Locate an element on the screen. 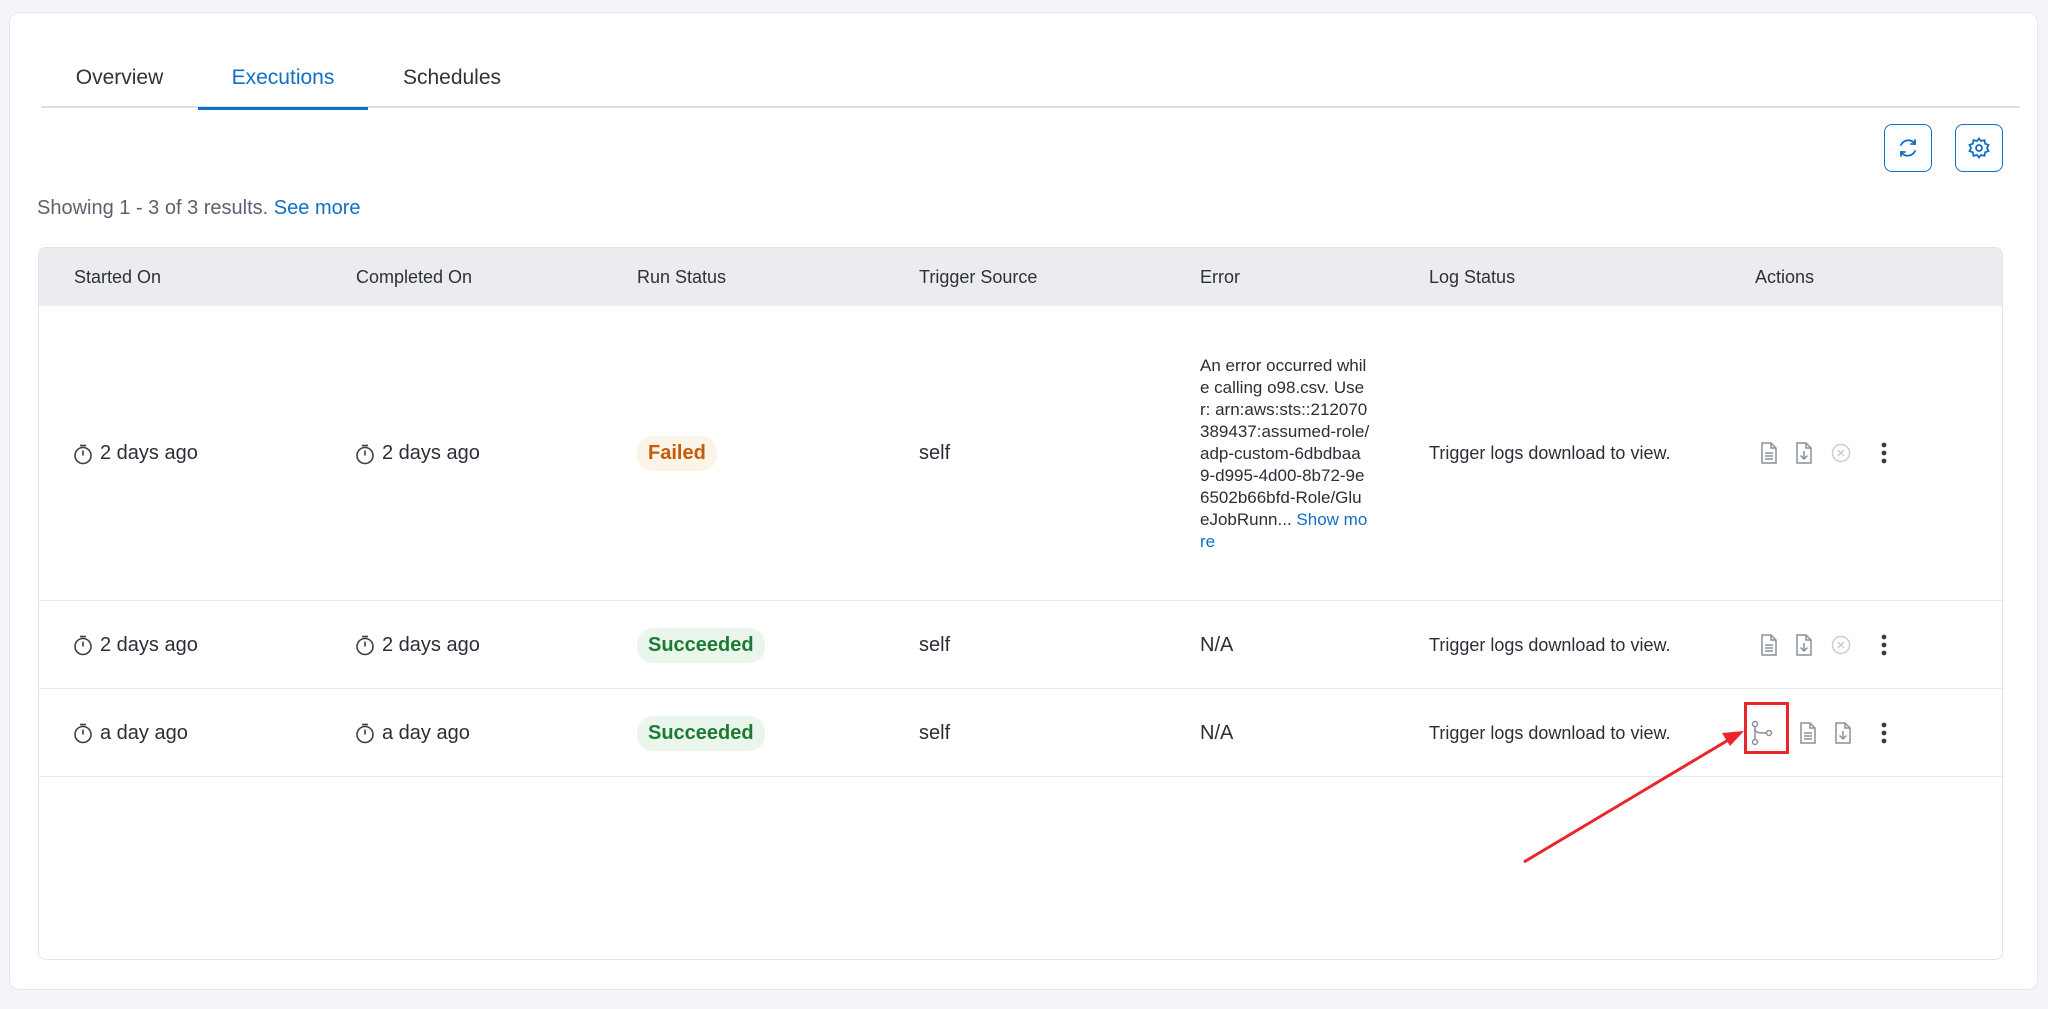 The image size is (2048, 1009). settings-button is located at coordinates (1979, 148).